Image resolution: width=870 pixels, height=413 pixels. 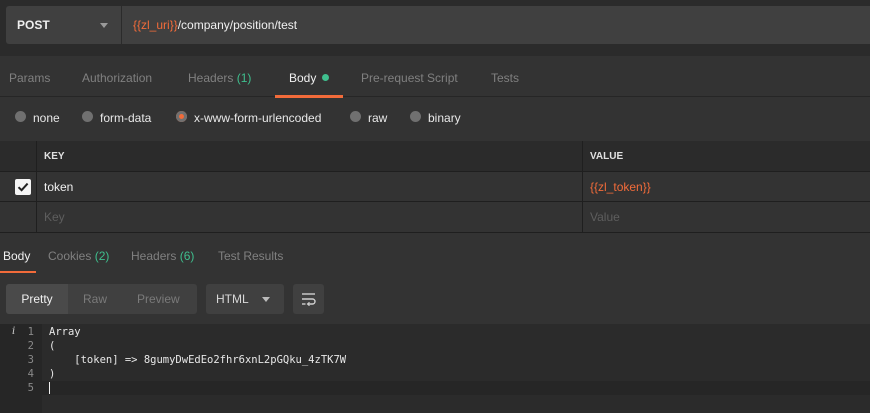 What do you see at coordinates (258, 118) in the screenshot?
I see `radio-urlencoded-label: x-www-form-urlencoded` at bounding box center [258, 118].